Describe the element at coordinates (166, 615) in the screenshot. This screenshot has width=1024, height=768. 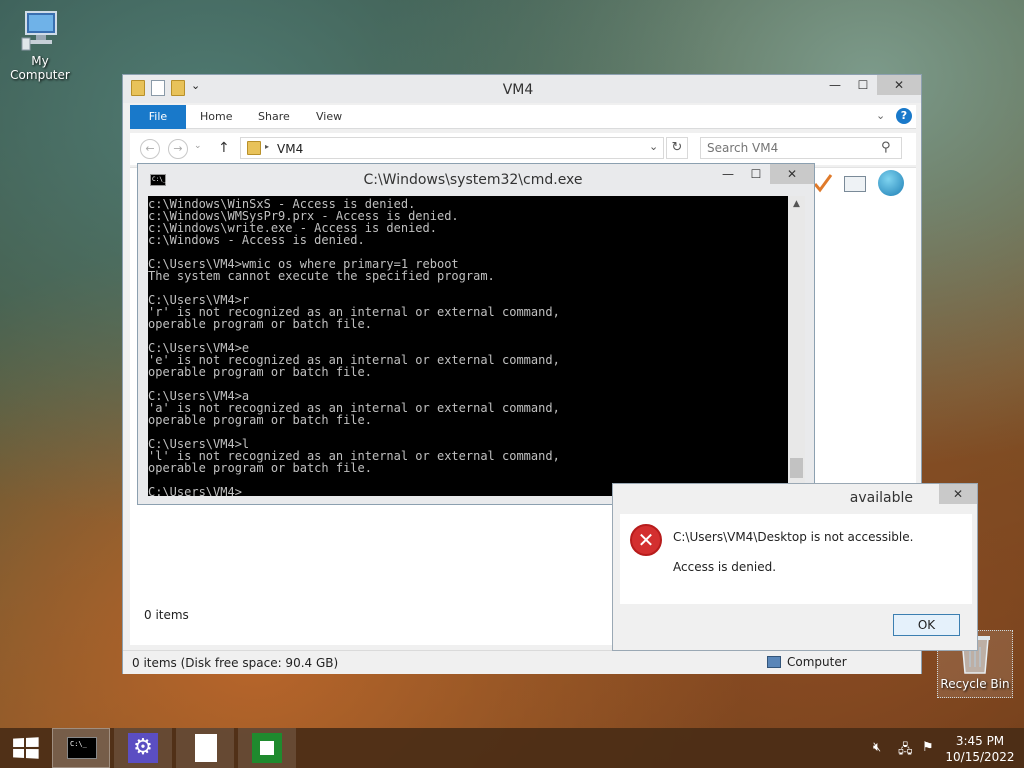
I see `items-count: 0 items` at that location.